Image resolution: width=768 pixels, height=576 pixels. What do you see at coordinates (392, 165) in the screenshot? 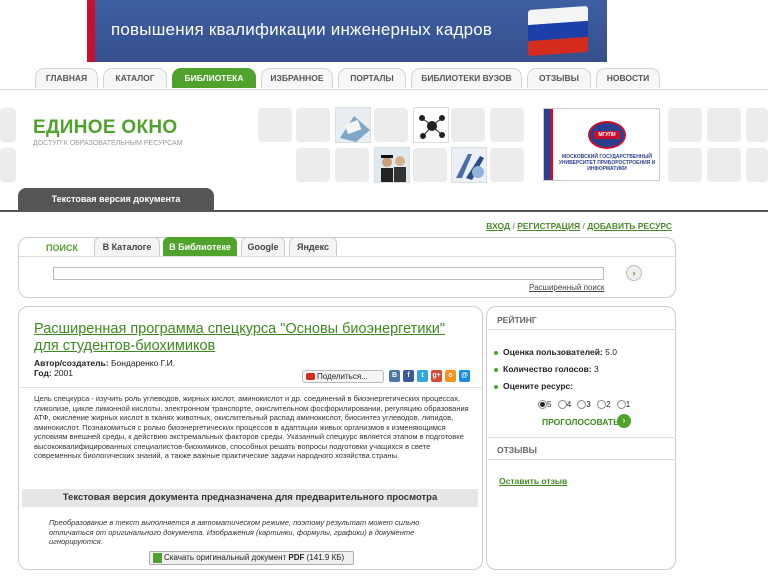
I see `thumb-image-graduates` at bounding box center [392, 165].